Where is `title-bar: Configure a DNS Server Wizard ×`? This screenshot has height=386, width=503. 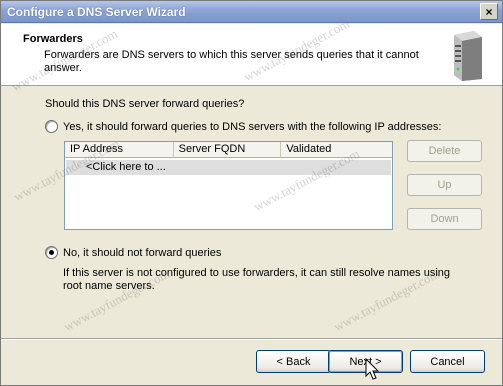 title-bar: Configure a DNS Server Wizard × is located at coordinates (251, 12).